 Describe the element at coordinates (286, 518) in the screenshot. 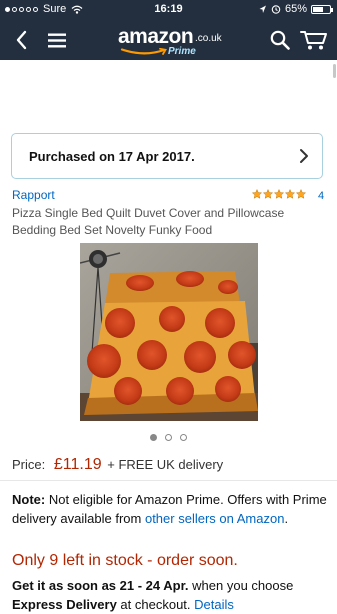

I see `note-end: .` at that location.